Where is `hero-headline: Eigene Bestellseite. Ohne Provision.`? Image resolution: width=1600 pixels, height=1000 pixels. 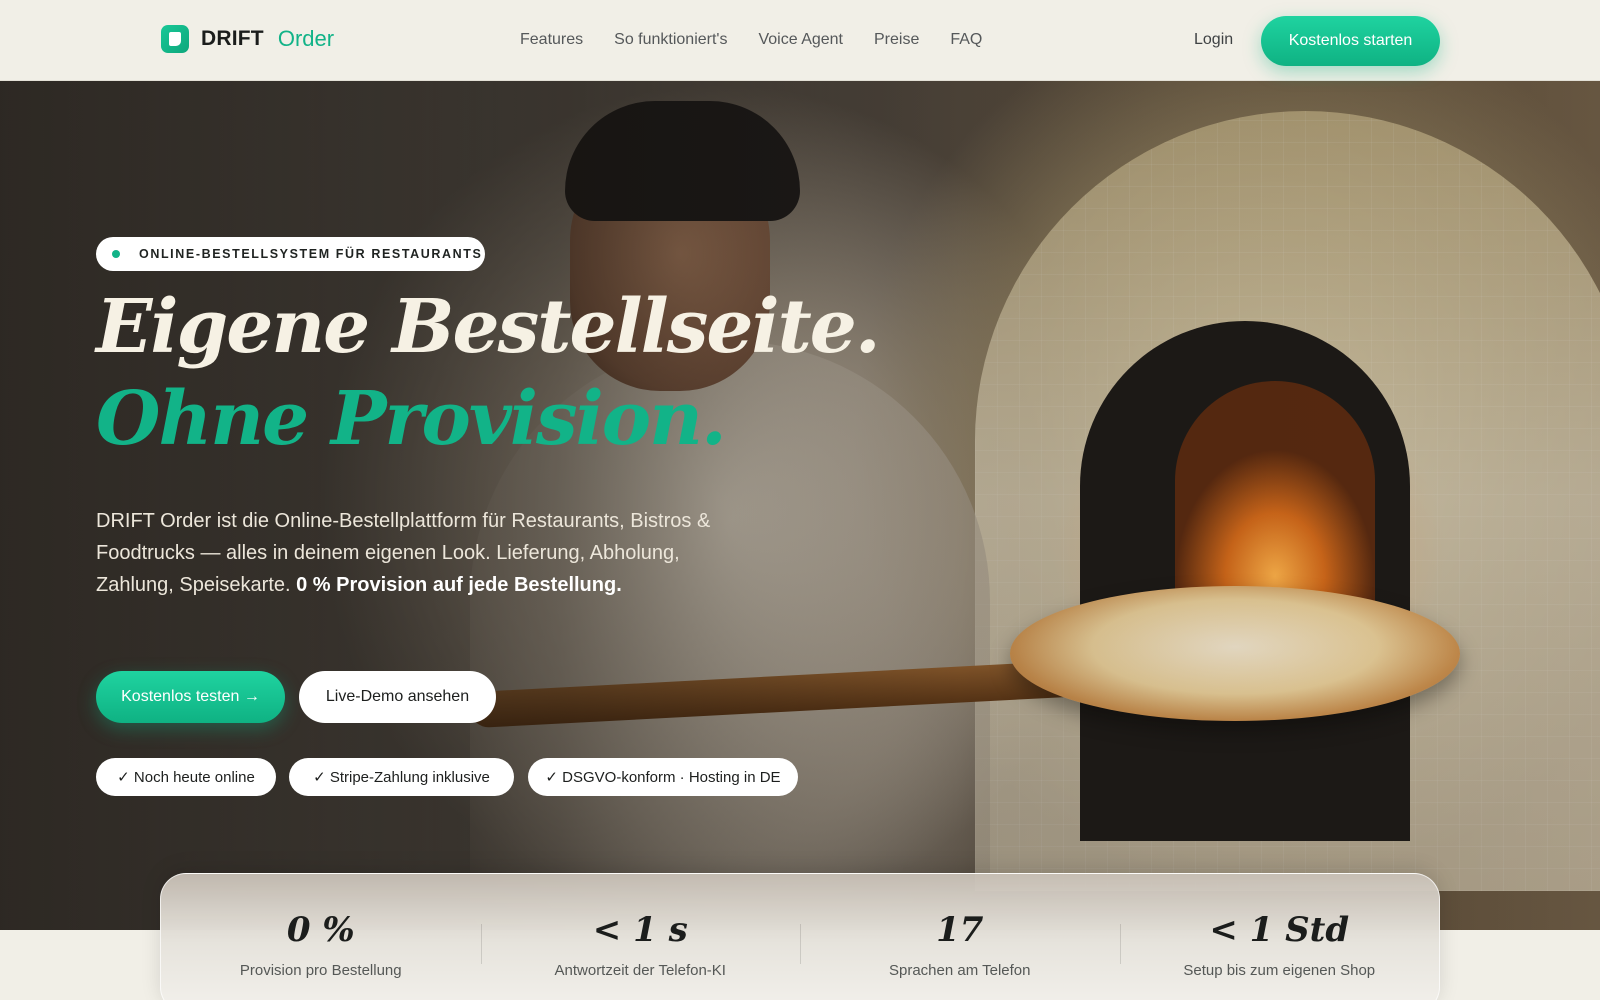 hero-headline: Eigene Bestellseite. Ohne Provision. is located at coordinates (488, 373).